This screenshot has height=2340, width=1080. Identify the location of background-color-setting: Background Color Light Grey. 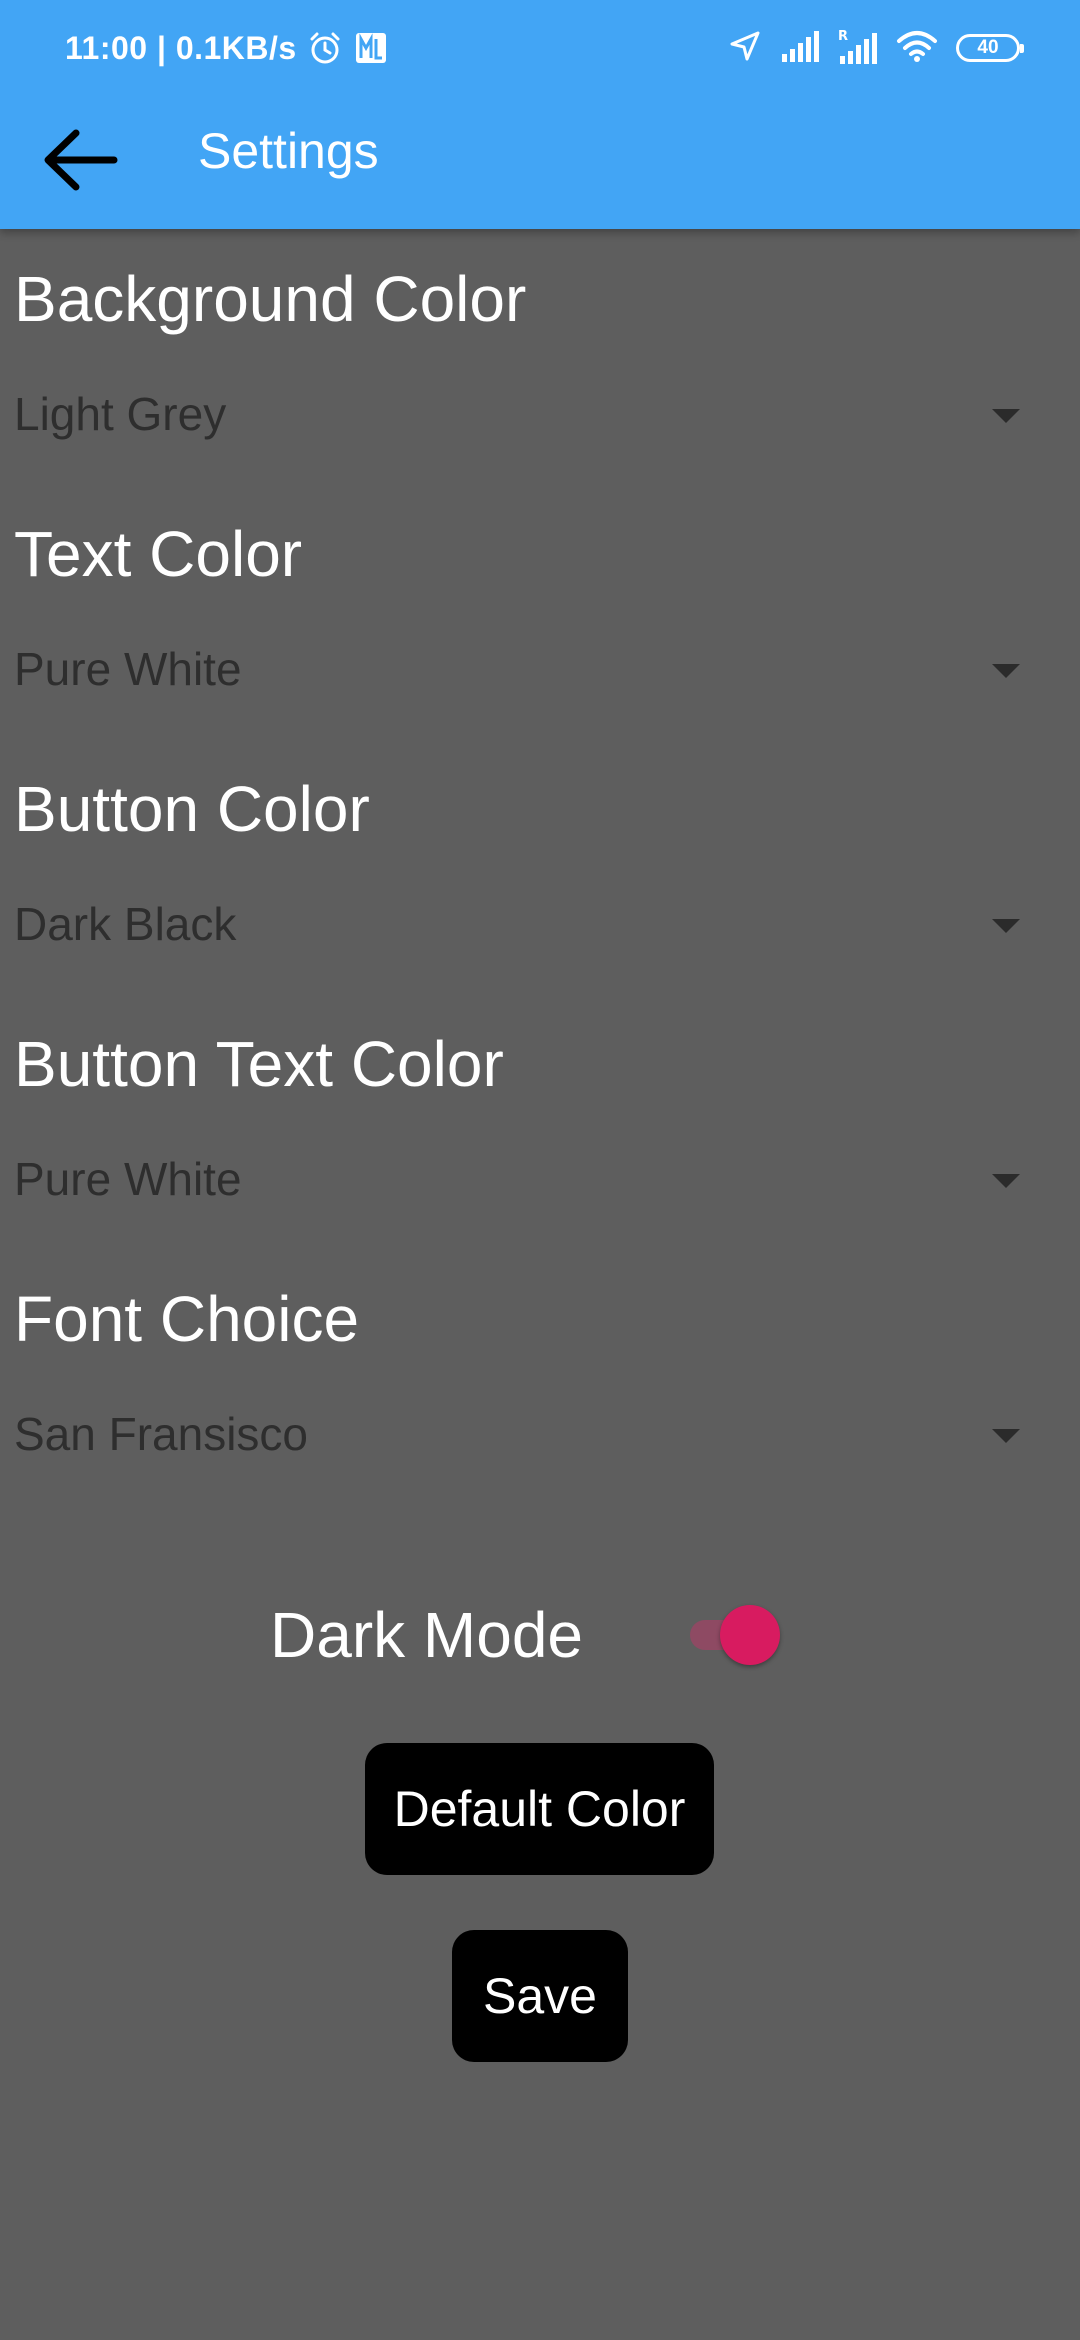
(540, 356).